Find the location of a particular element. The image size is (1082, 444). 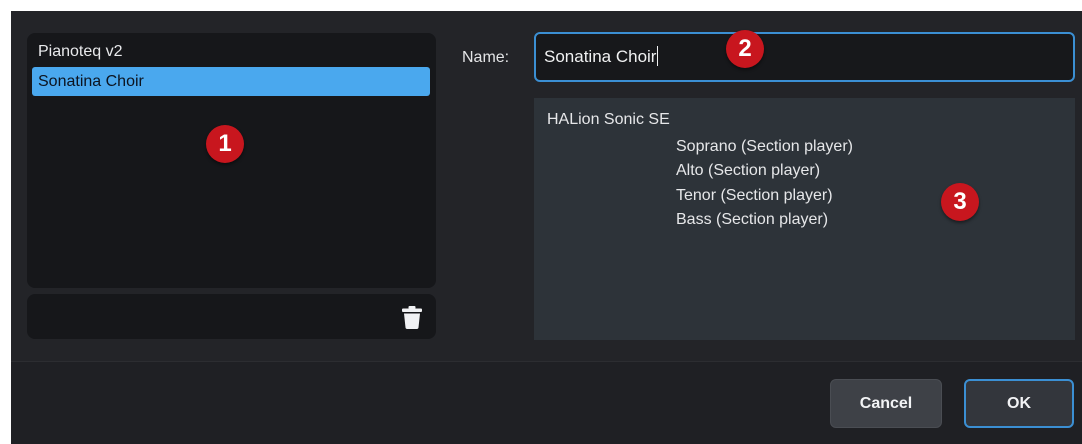

callout-badge-3: 3 is located at coordinates (960, 202).